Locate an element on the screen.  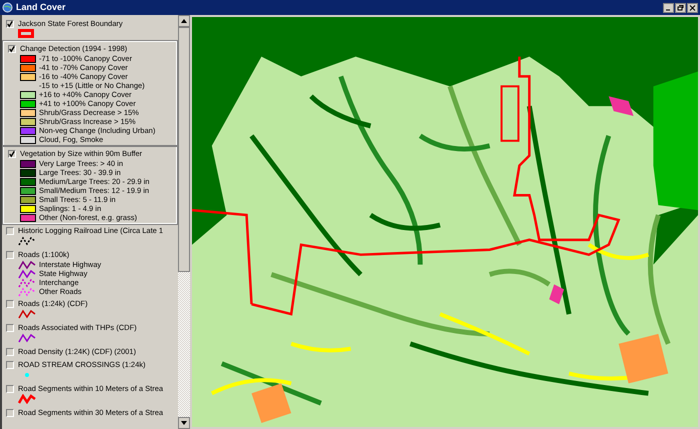
window-title: Land Cover is located at coordinates (41, 7).